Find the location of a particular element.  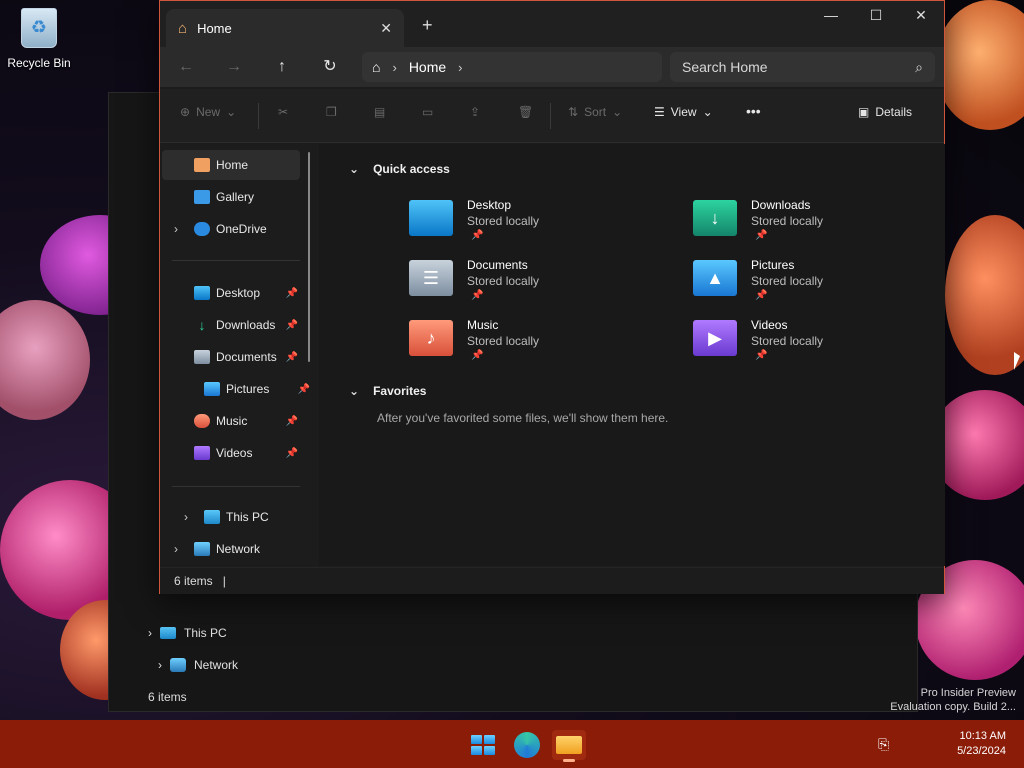

sort-label: Sort is located at coordinates (595, 112).